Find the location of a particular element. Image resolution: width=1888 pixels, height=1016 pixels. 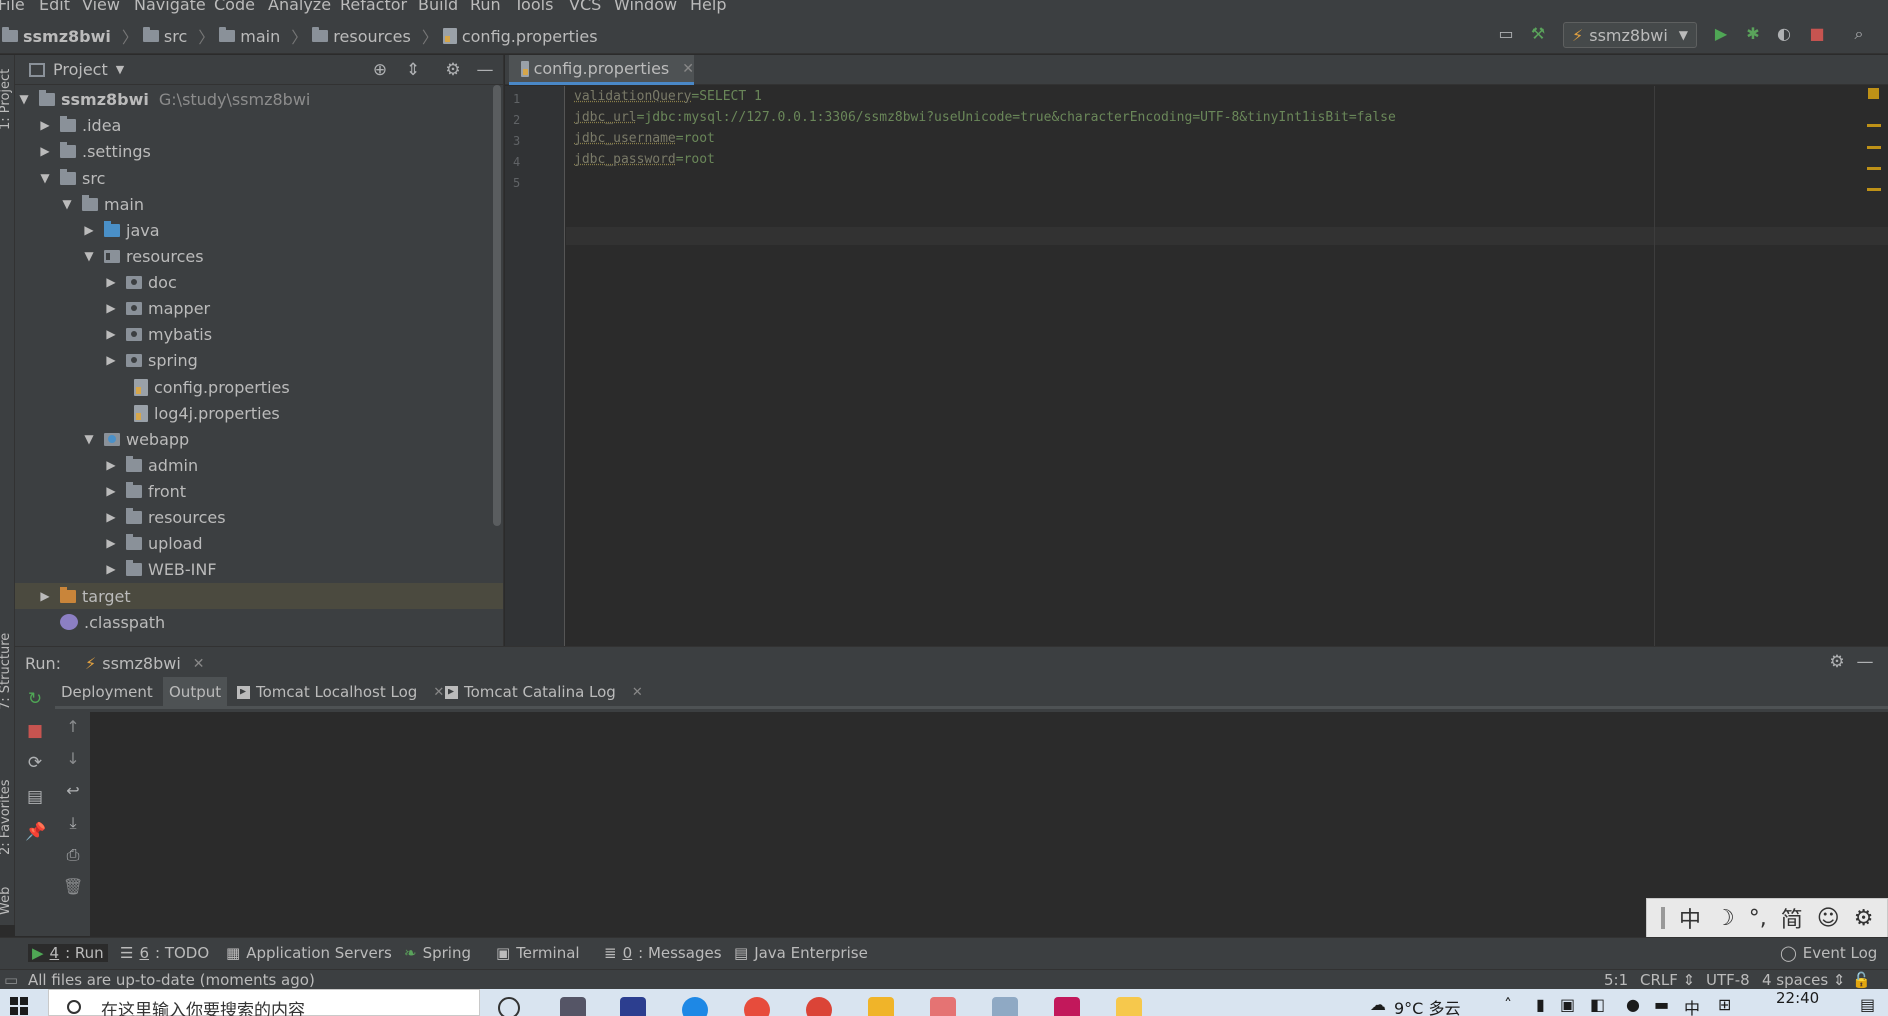

taskbar-search-input: 在这里输入你要搜索的内容 is located at coordinates (264, 1002).